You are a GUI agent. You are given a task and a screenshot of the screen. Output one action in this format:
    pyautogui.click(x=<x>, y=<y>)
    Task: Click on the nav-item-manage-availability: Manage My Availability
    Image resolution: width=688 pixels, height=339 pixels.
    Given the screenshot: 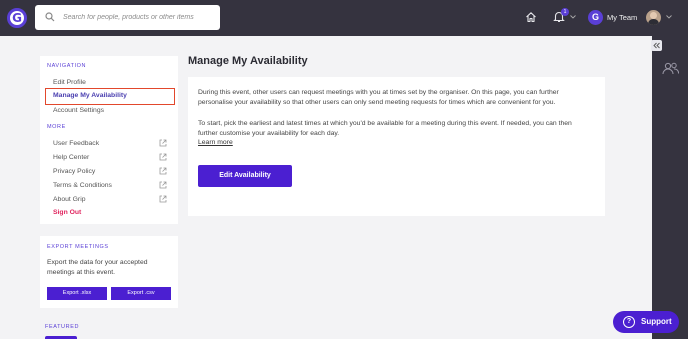 What is the action you would take?
    pyautogui.click(x=110, y=96)
    